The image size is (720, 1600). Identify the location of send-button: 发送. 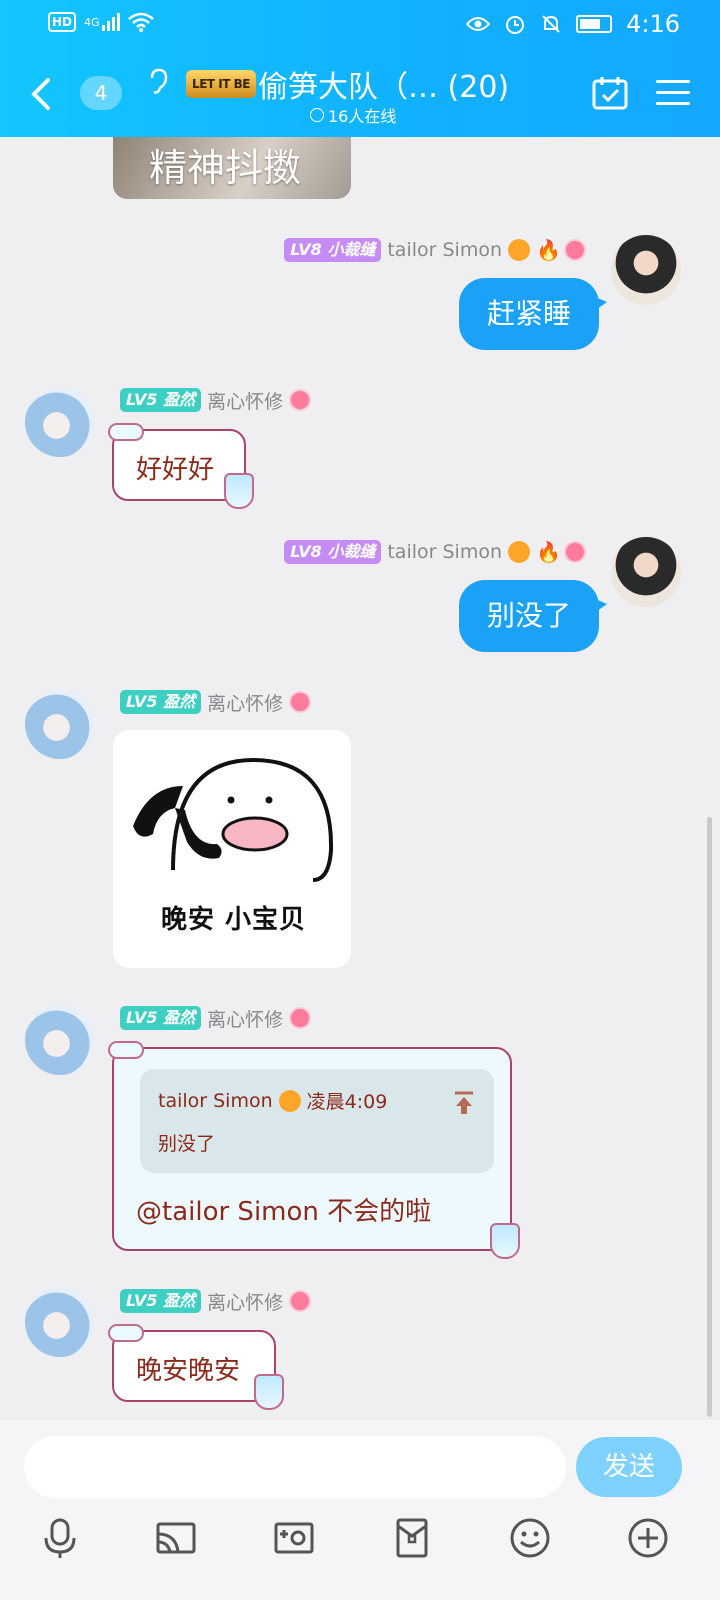
(629, 1467).